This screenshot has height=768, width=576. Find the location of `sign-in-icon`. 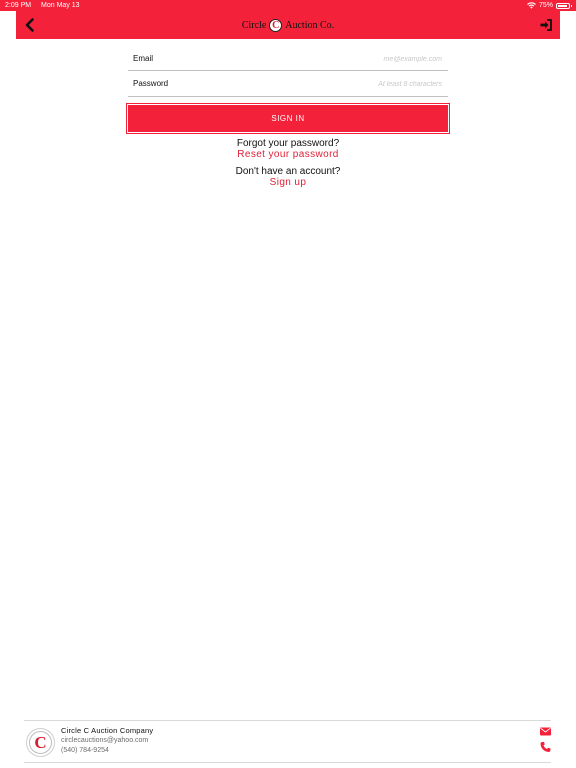

sign-in-icon is located at coordinates (546, 25).